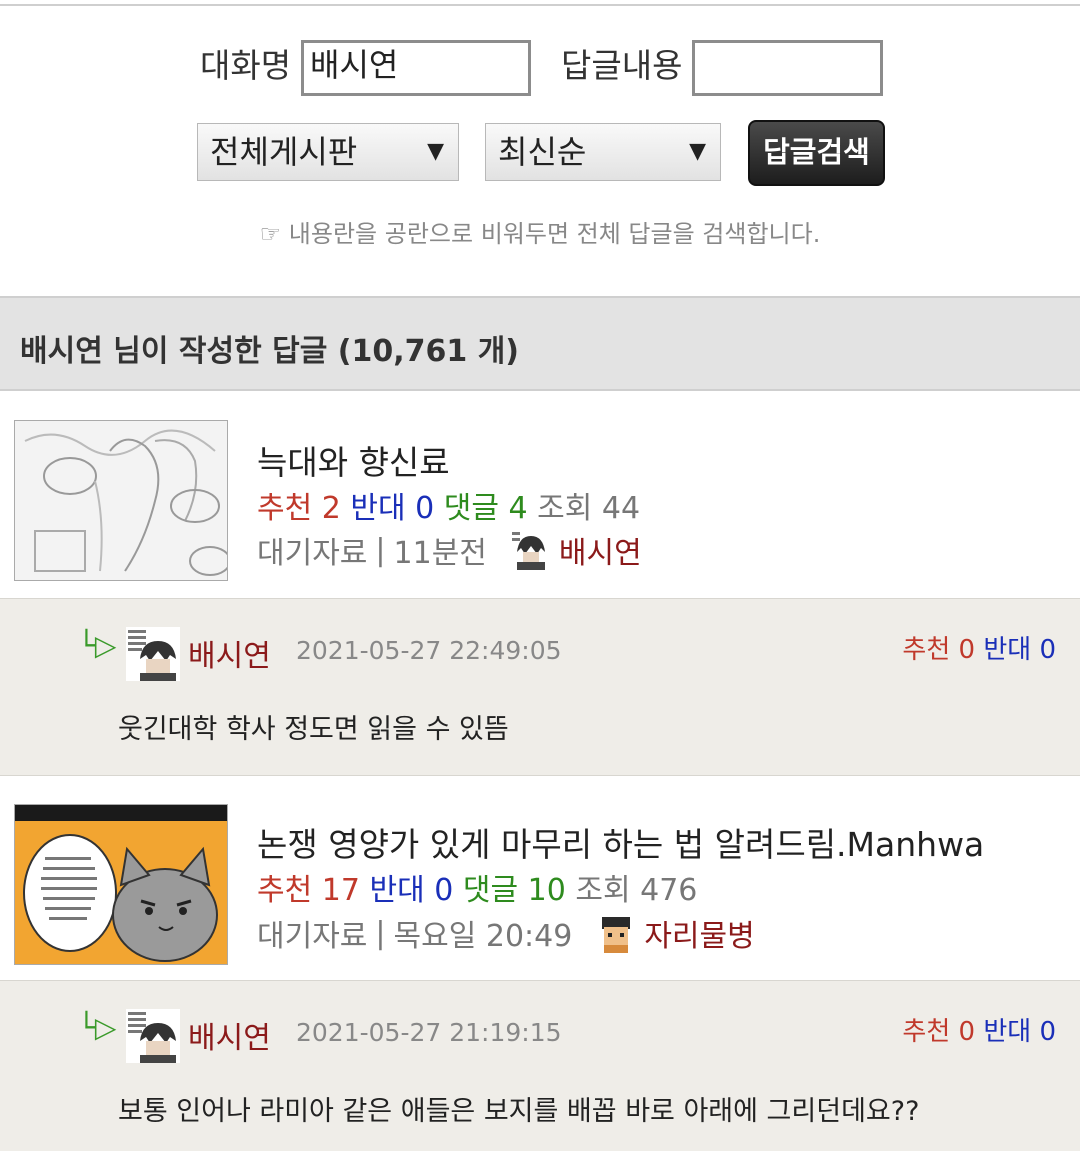 Image resolution: width=1080 pixels, height=1151 pixels. Describe the element at coordinates (483, 936) in the screenshot. I see `post-time: 목요일 20:49` at that location.